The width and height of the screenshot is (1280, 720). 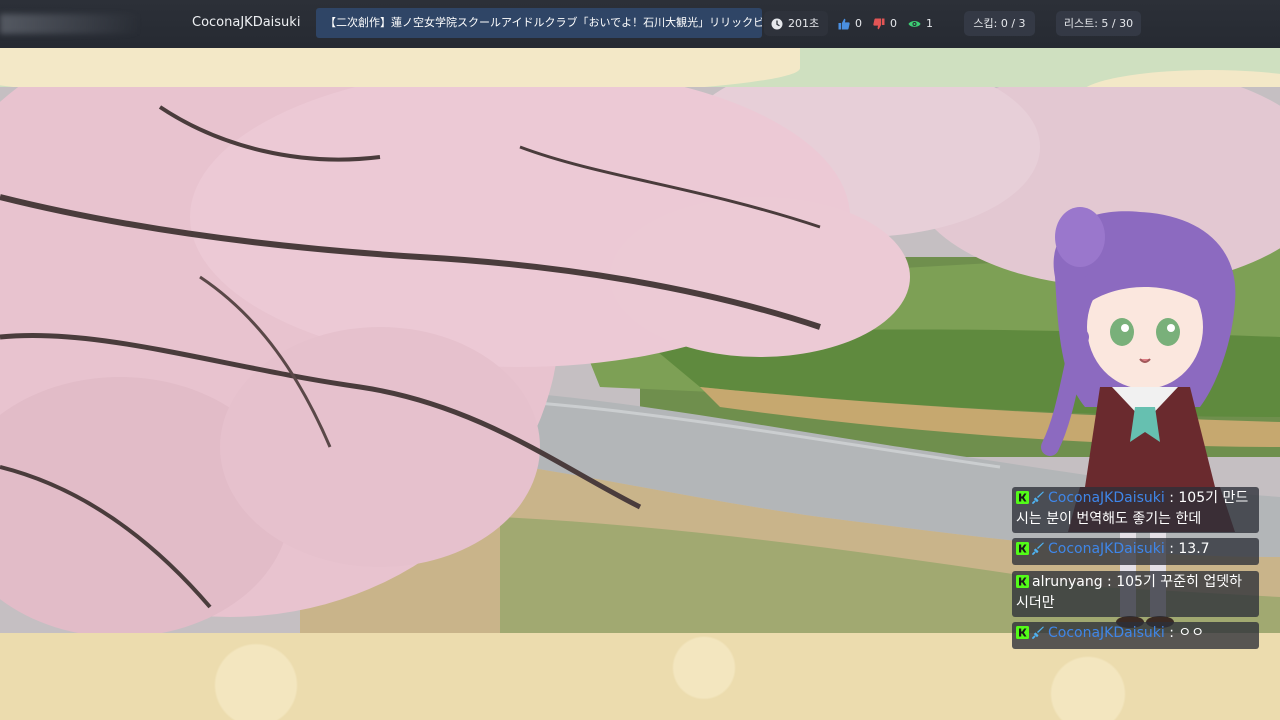 I want to click on eye-icon, so click(x=914, y=24).